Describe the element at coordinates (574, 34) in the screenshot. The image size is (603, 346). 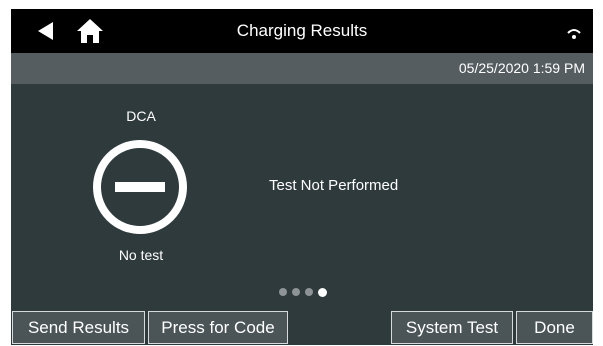
I see `wifi-signal-icon` at that location.